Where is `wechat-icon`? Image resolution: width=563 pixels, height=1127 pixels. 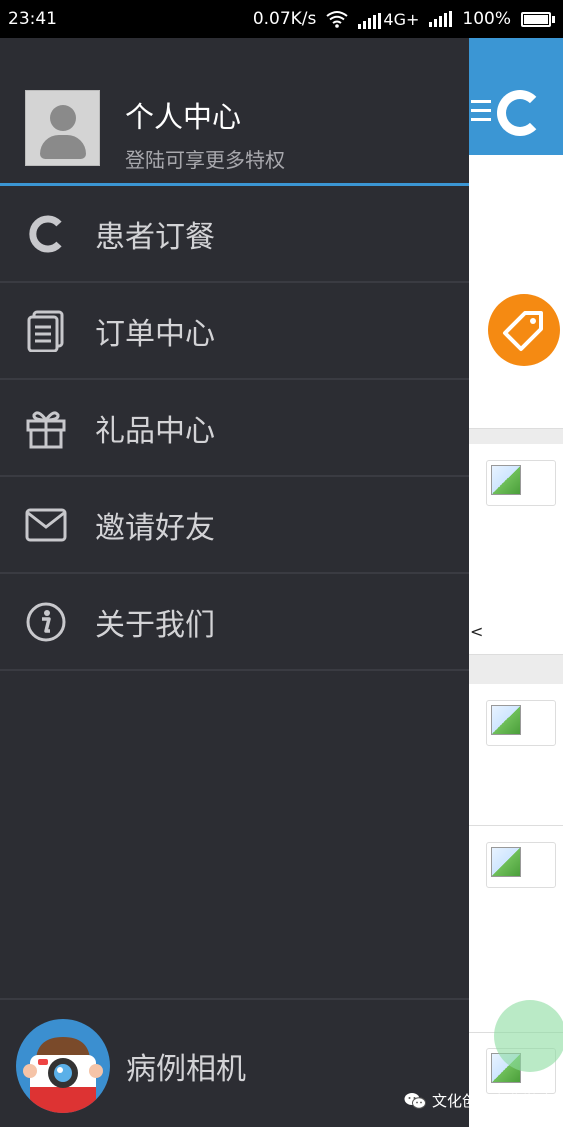
wechat-icon is located at coordinates (415, 1100).